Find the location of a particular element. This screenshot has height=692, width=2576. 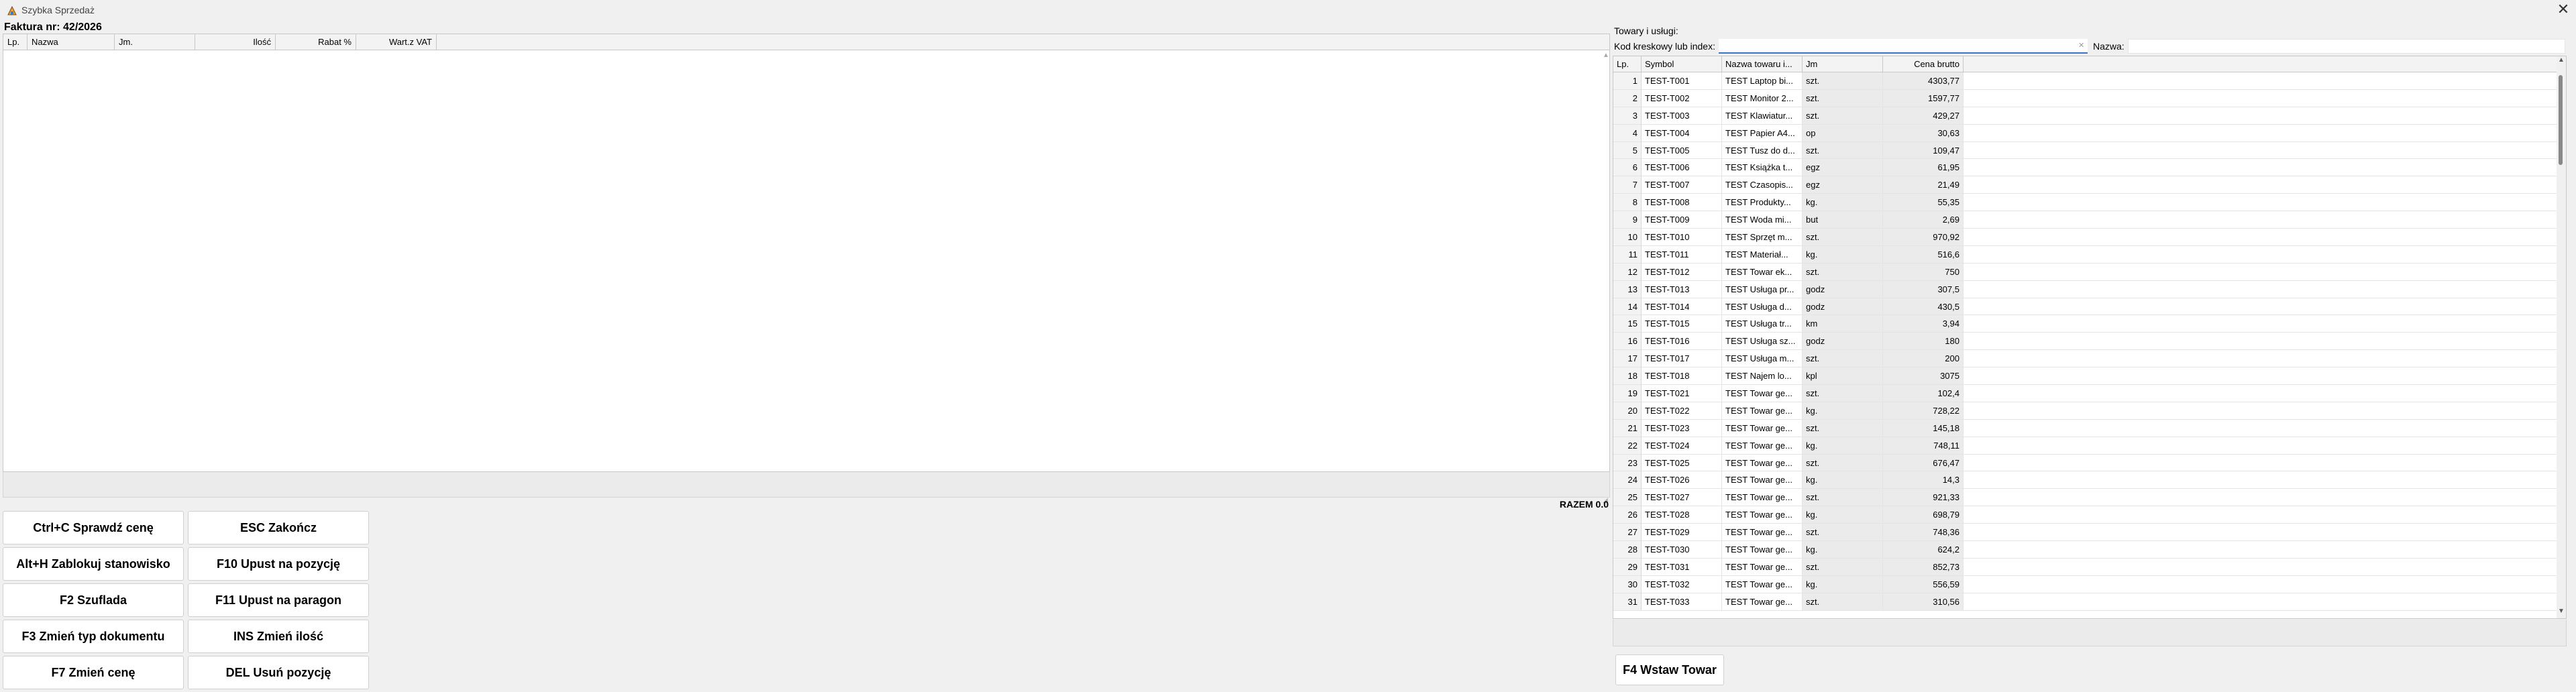

cell-lp: 22 is located at coordinates (1627, 445).